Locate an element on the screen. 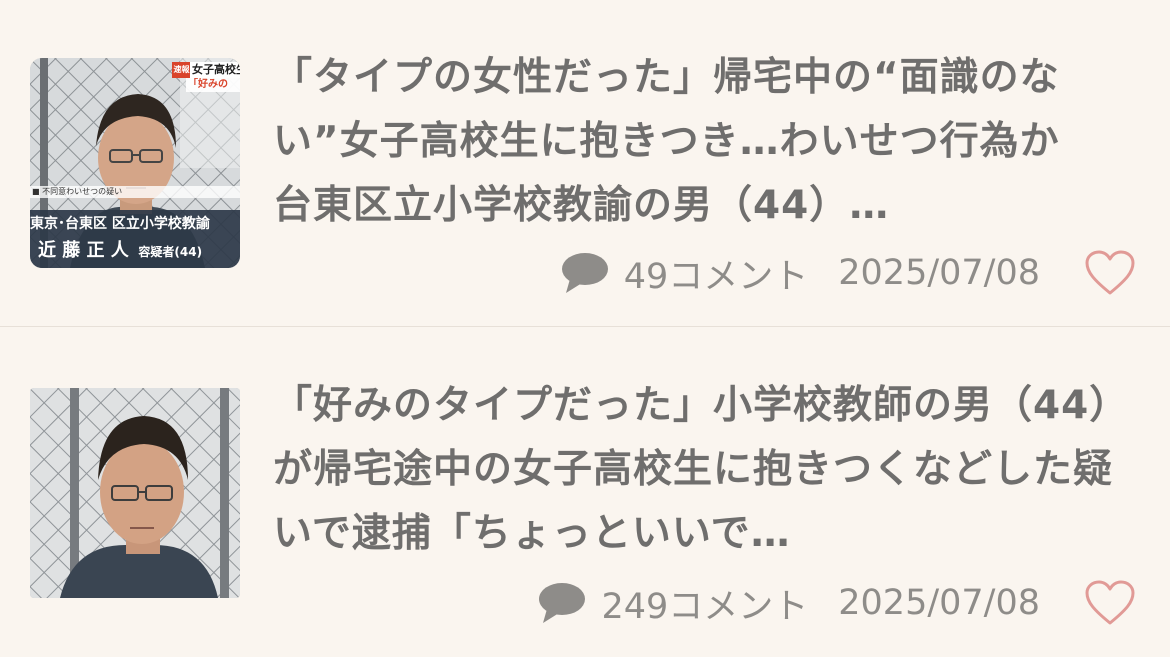 This screenshot has height=657, width=1170. article-meta: 249コメント 2025/07/08 is located at coordinates (853, 603).